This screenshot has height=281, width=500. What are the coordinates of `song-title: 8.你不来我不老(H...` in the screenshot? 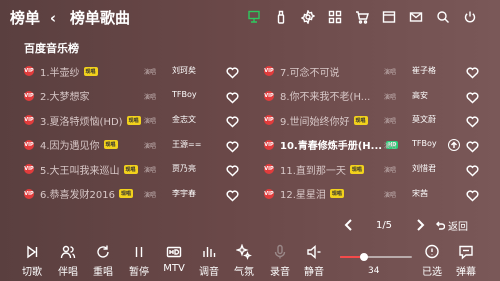 It's located at (325, 97).